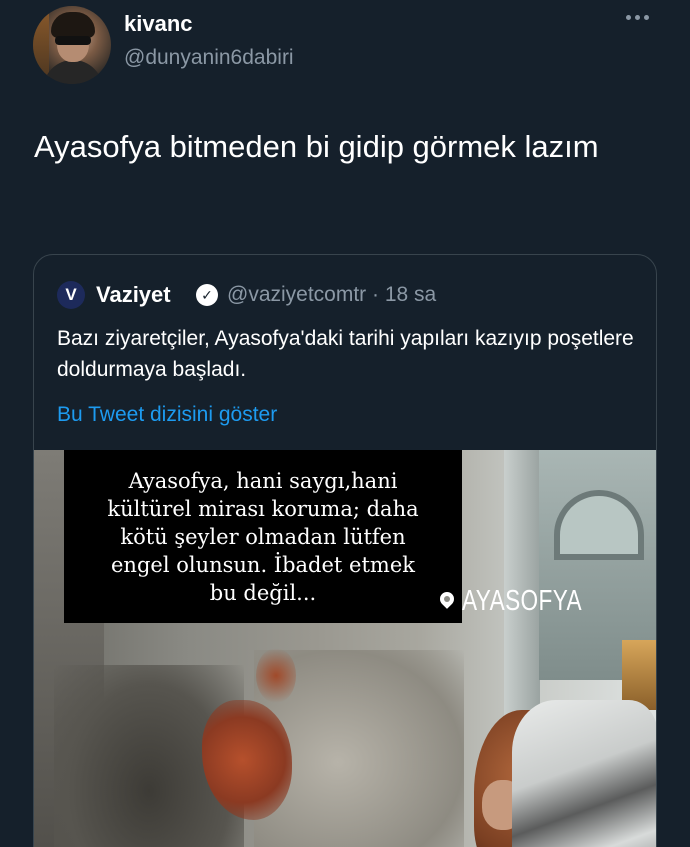 Image resolution: width=690 pixels, height=847 pixels. What do you see at coordinates (167, 415) in the screenshot?
I see `show-thread-link: Bu Tweet dizisini göster` at bounding box center [167, 415].